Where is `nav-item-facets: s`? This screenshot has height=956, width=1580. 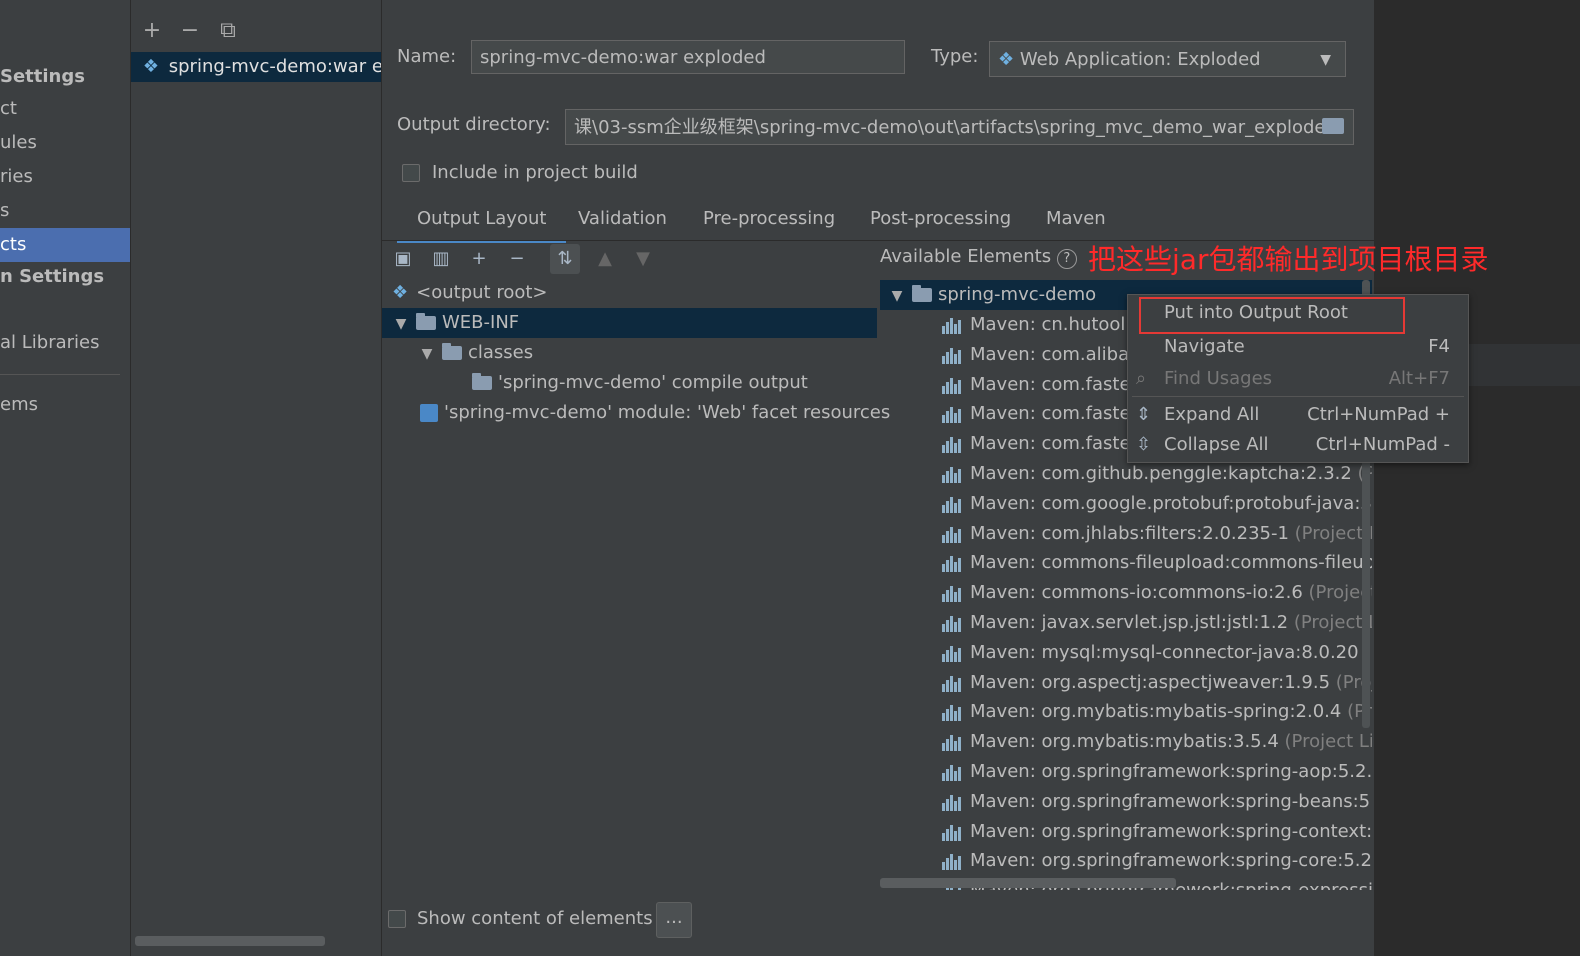
nav-item-facets: s is located at coordinates (65, 211).